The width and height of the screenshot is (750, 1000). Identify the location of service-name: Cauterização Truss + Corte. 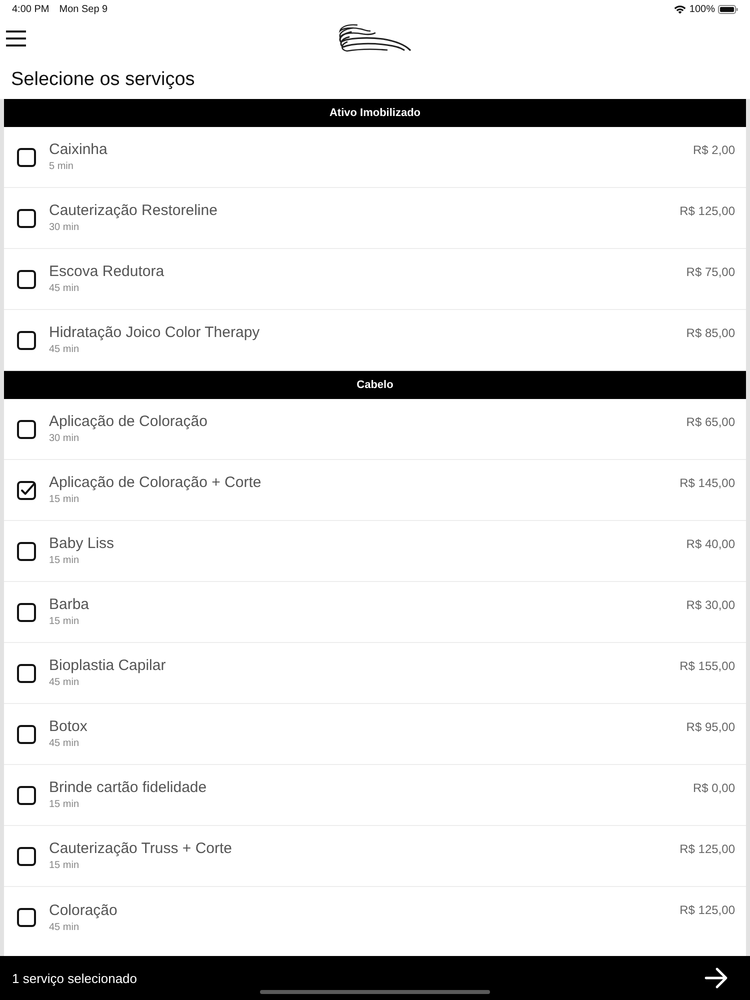
(140, 849).